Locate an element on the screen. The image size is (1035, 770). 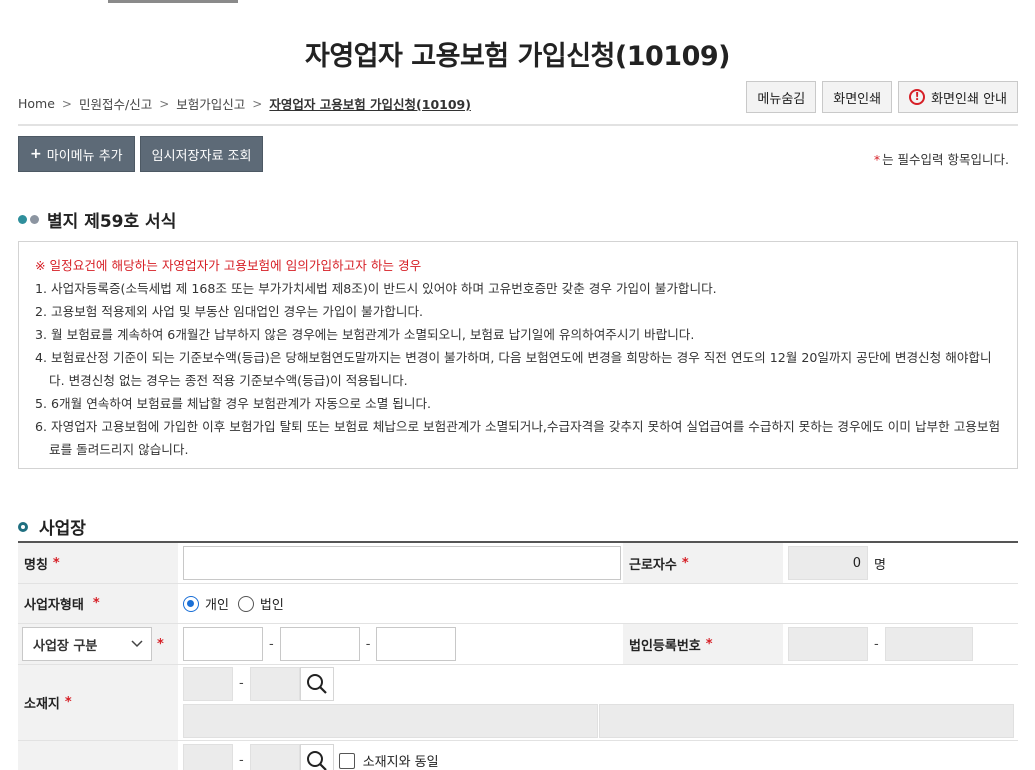
secondary-zip-part2 is located at coordinates (274, 756).